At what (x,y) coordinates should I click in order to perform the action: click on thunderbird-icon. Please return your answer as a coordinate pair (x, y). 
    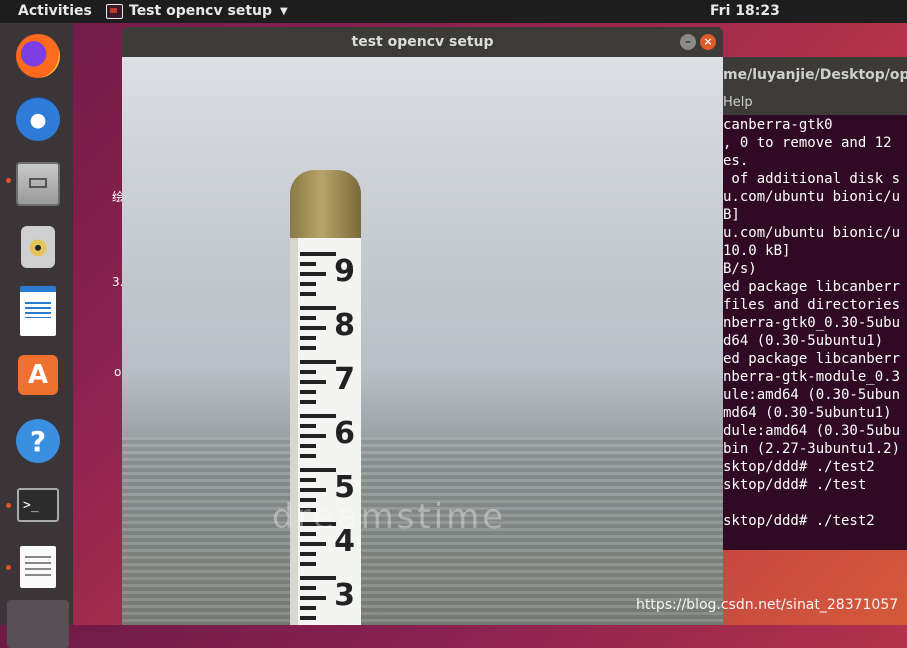
    Looking at the image, I should click on (38, 119).